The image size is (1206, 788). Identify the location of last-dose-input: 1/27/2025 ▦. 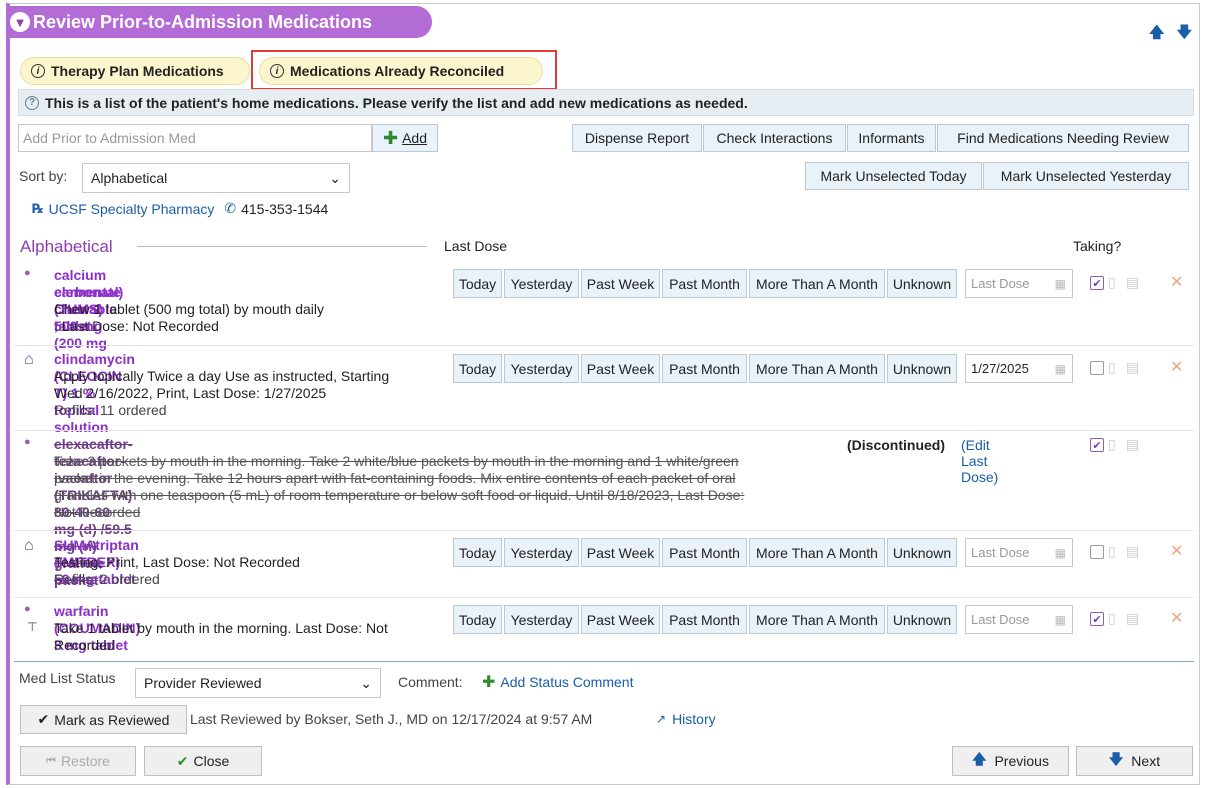
(1019, 368).